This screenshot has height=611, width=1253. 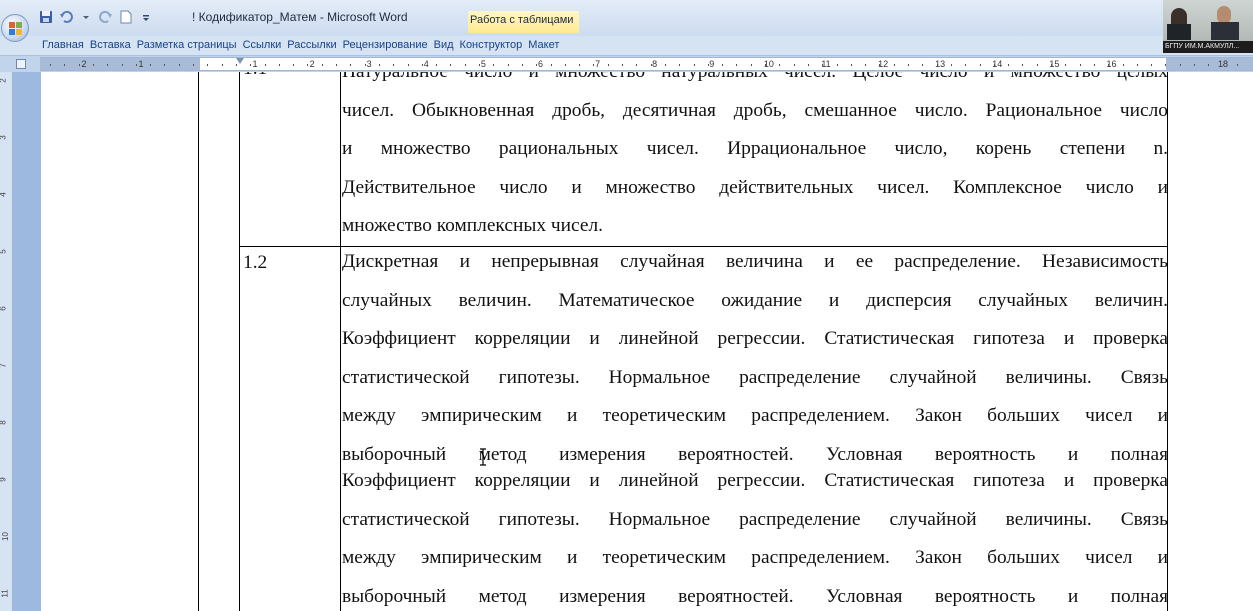 What do you see at coordinates (187, 45) in the screenshot?
I see `ribbon-tab: Разметка страницы` at bounding box center [187, 45].